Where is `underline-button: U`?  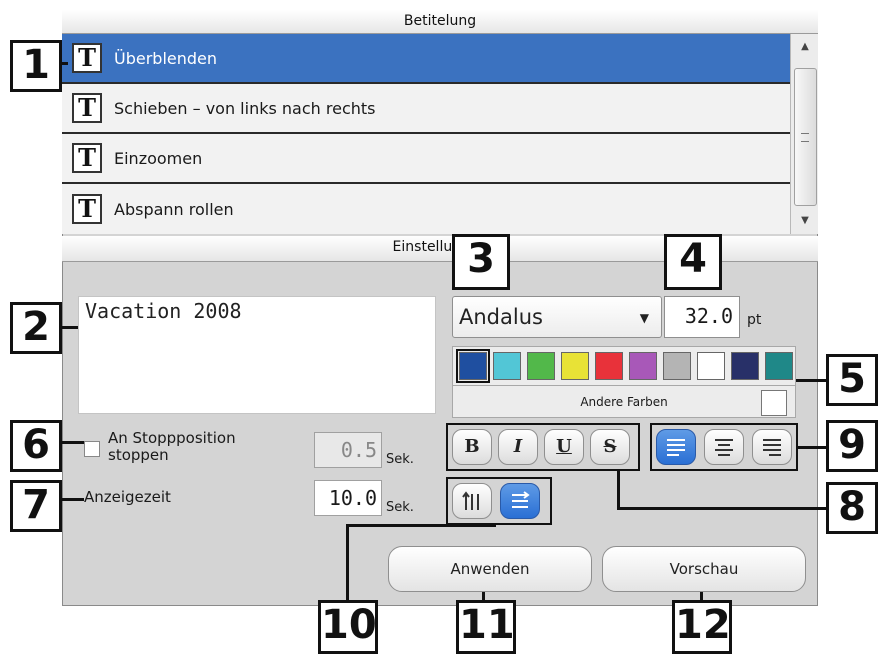 underline-button: U is located at coordinates (564, 447).